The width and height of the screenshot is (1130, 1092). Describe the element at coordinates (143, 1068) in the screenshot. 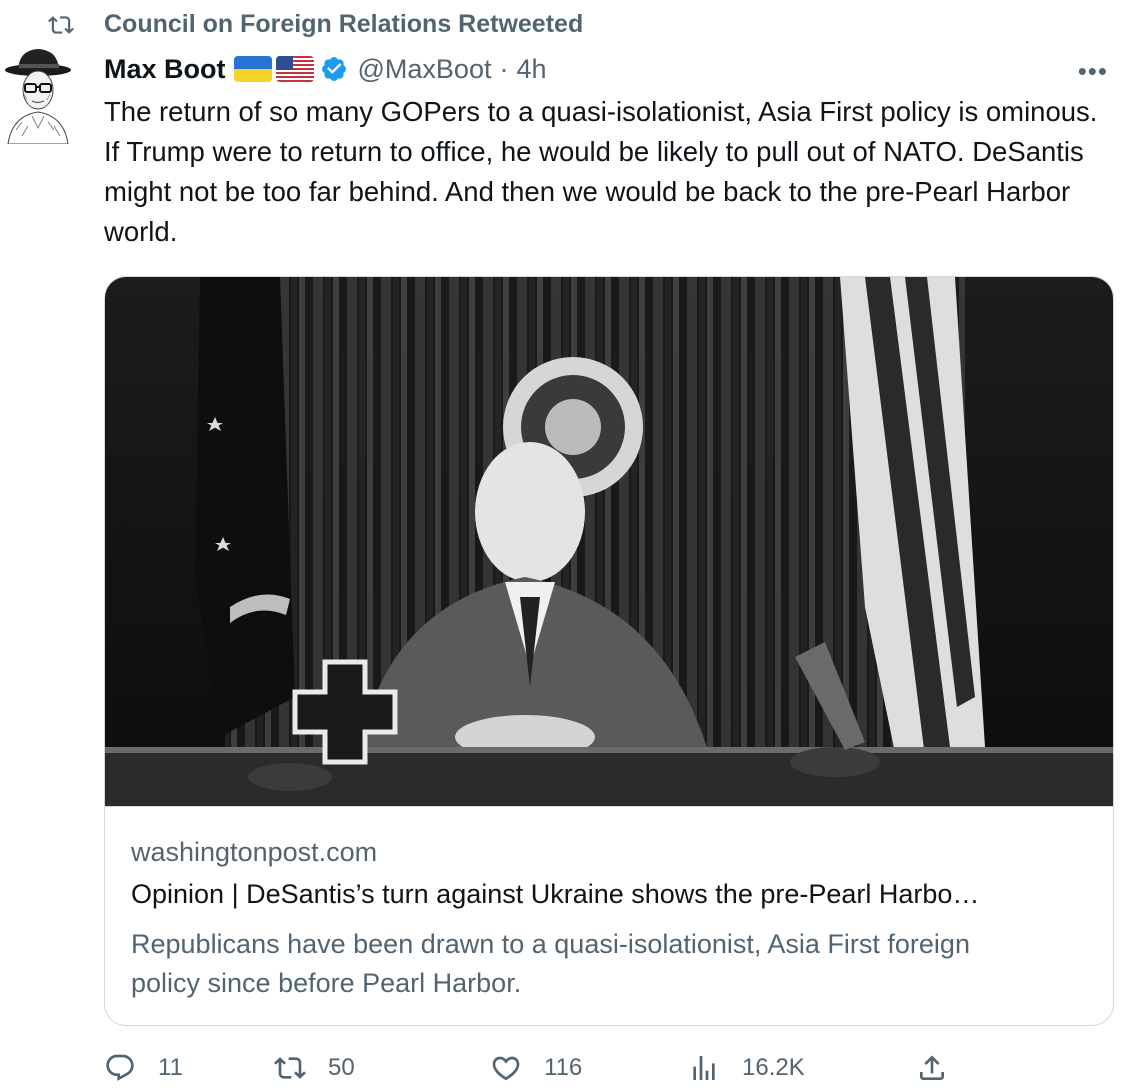

I see `reply-button: 11` at that location.